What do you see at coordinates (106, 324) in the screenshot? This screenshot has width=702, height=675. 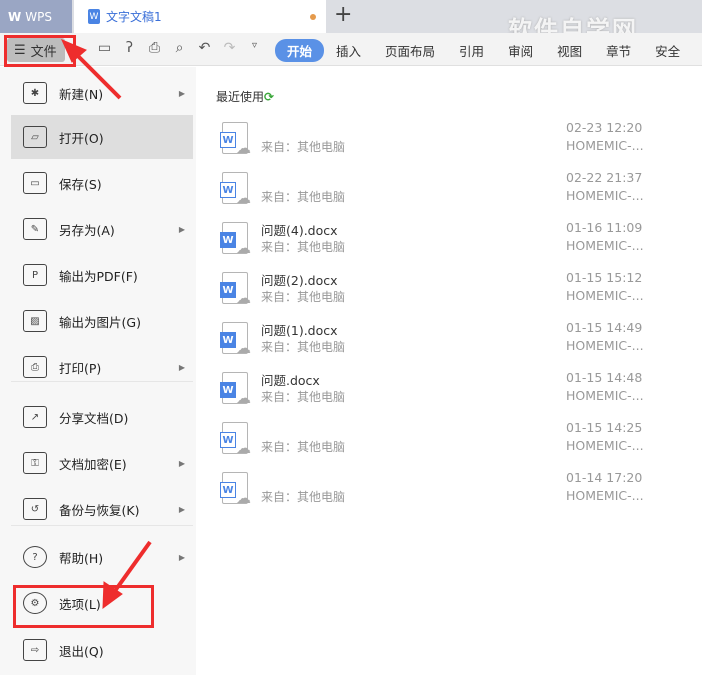 I see `annotation-arrows` at bounding box center [106, 324].